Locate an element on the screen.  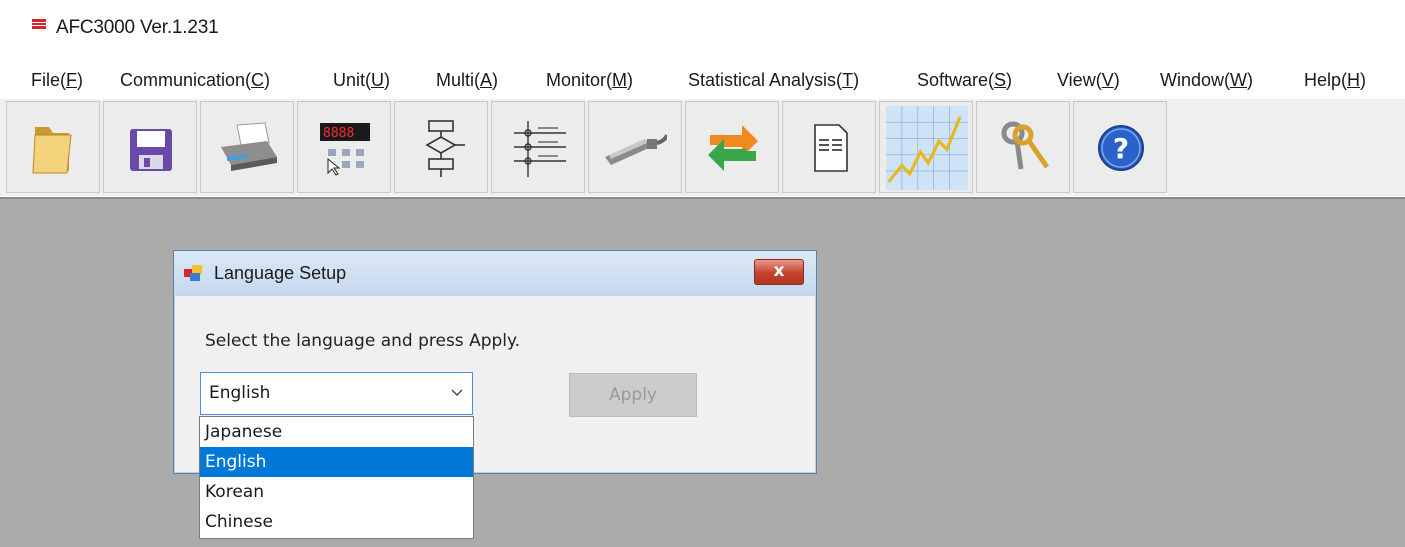
unit-display-button: 8888 is located at coordinates (344, 147).